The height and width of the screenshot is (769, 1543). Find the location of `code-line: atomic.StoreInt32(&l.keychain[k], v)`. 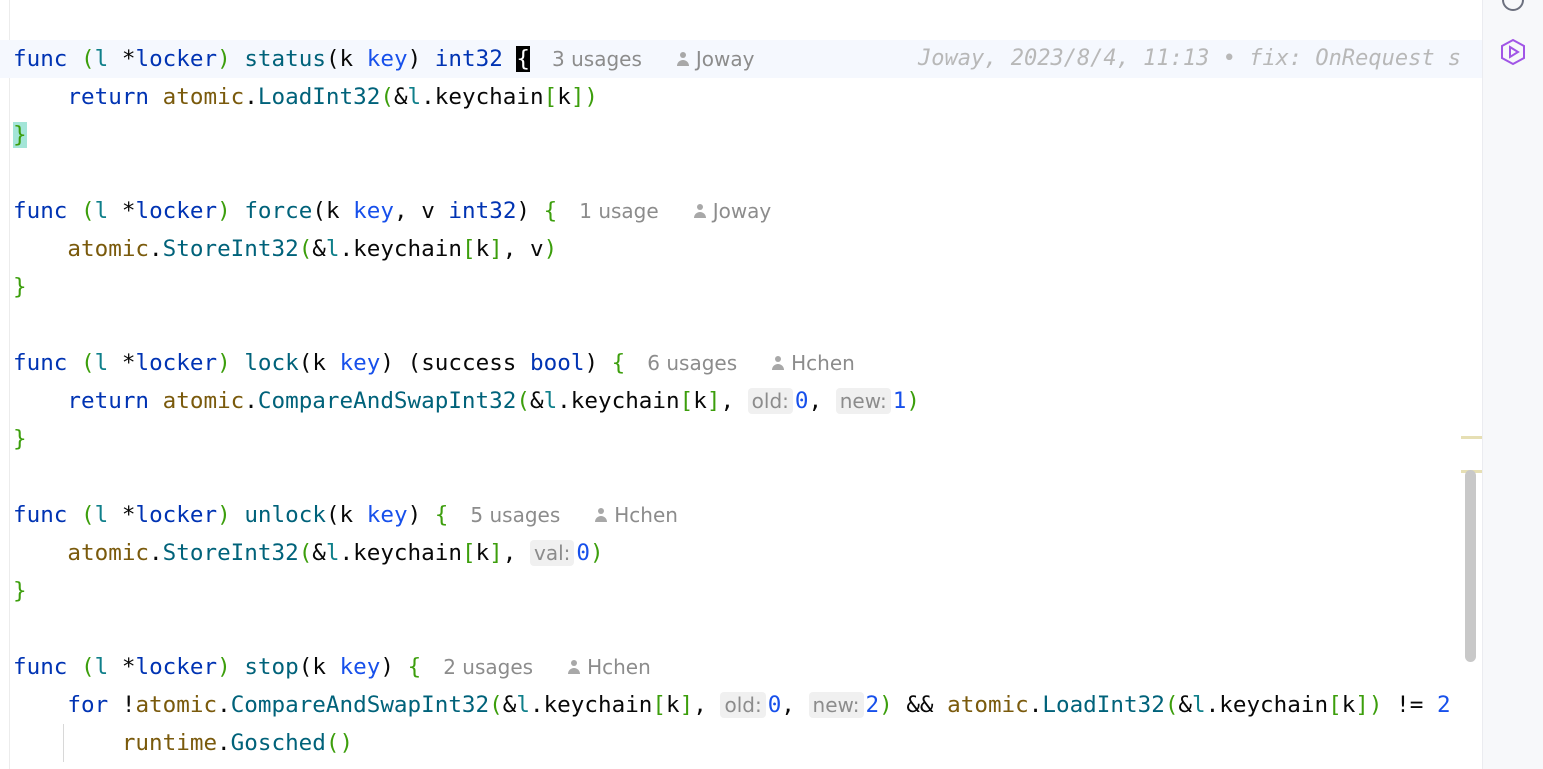

code-line: atomic.StoreInt32(&l.keychain[k], v) is located at coordinates (285, 249).